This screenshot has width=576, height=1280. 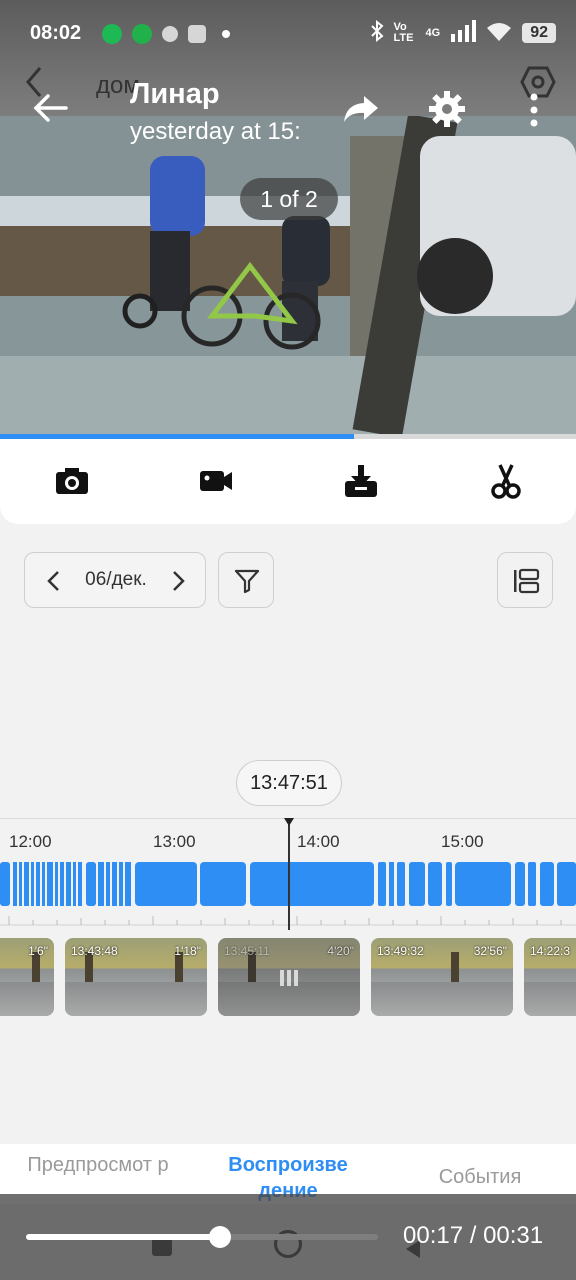 I want to click on current-time-bubble: 13:47:51, so click(x=289, y=783).